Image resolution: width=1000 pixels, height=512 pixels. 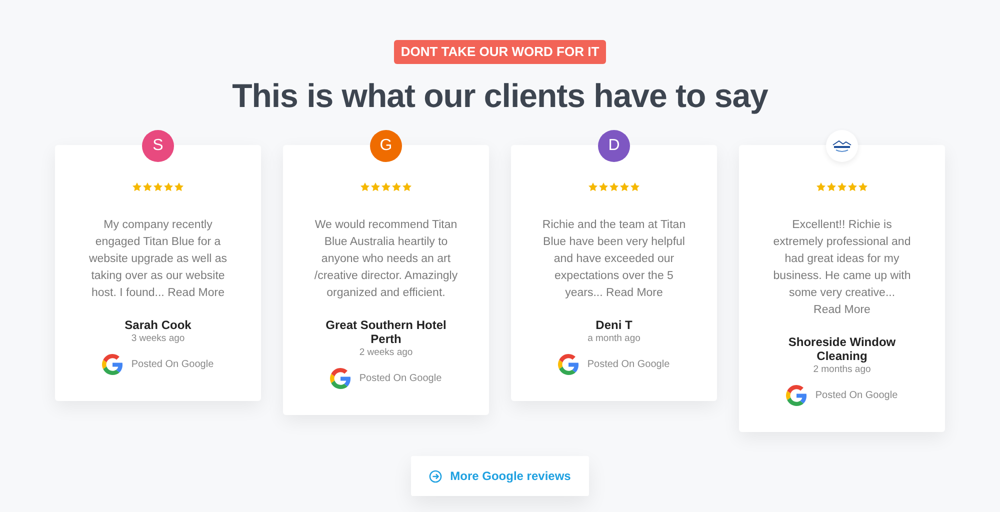 What do you see at coordinates (842, 370) in the screenshot?
I see `review-time: 2 months ago` at bounding box center [842, 370].